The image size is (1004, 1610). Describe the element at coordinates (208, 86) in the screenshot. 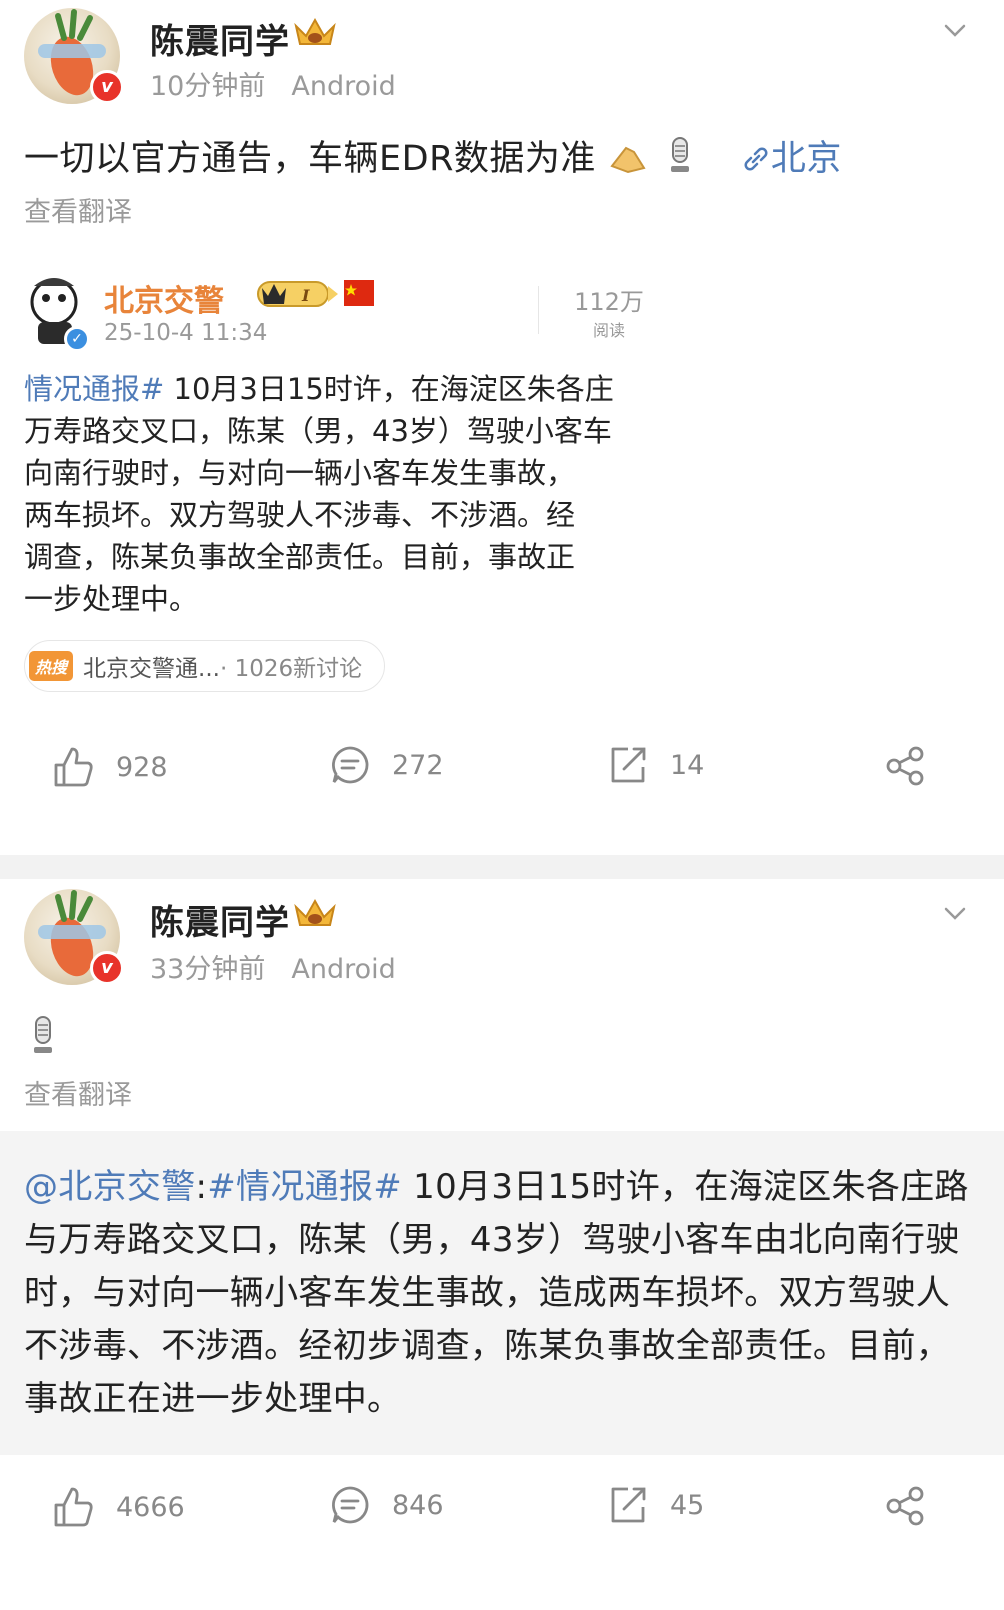

I see `post-time: 10分钟前` at that location.